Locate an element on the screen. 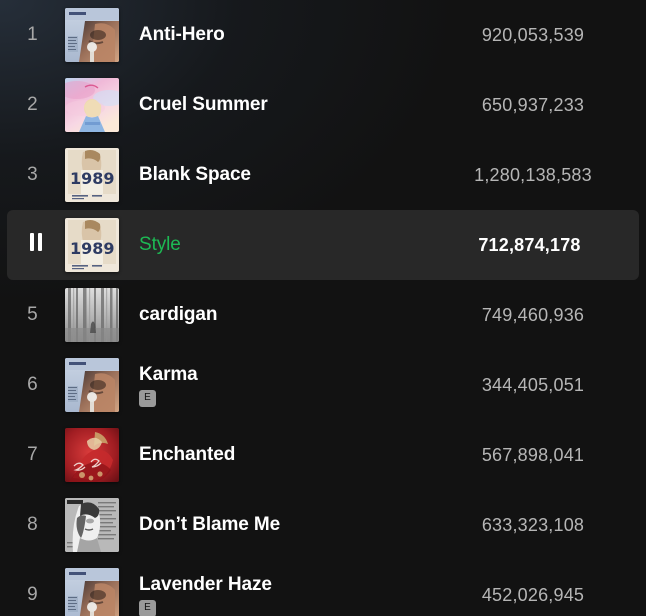  track-title-cell: Anti-Hero is located at coordinates (273, 35).